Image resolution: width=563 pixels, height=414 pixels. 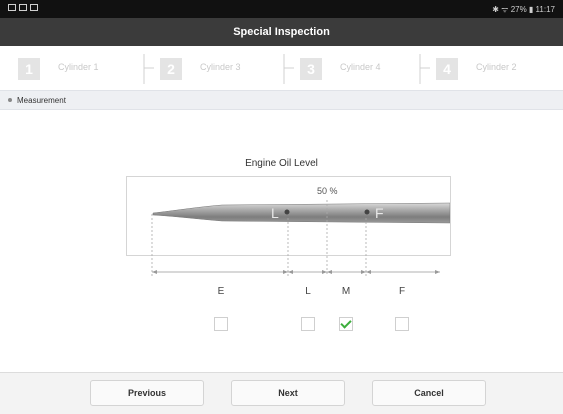 What do you see at coordinates (29, 69) in the screenshot?
I see `step-number: 1` at bounding box center [29, 69].